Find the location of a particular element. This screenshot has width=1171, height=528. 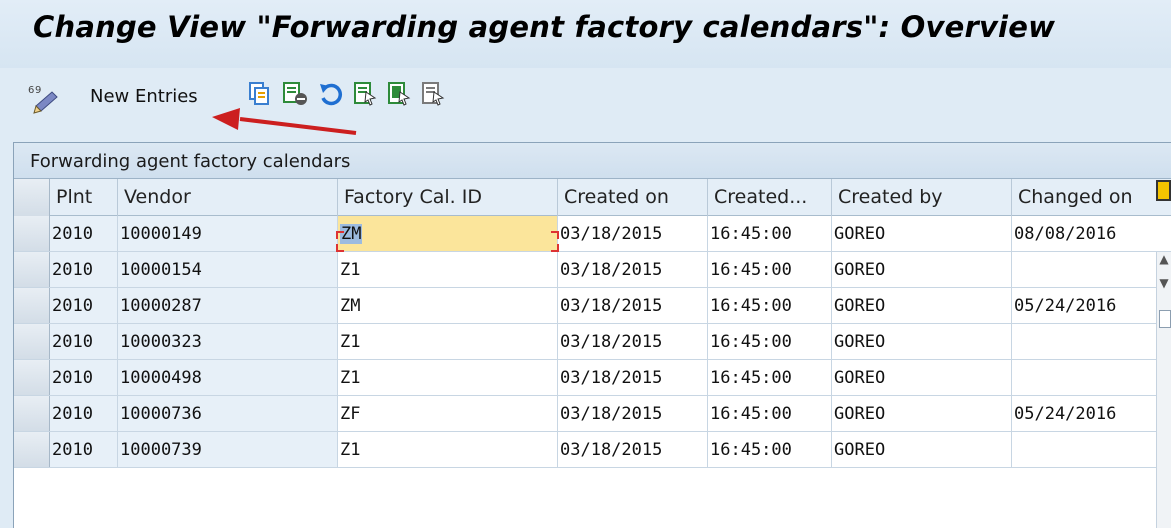

table-title: Forwarding agent factory calendars is located at coordinates (190, 161).